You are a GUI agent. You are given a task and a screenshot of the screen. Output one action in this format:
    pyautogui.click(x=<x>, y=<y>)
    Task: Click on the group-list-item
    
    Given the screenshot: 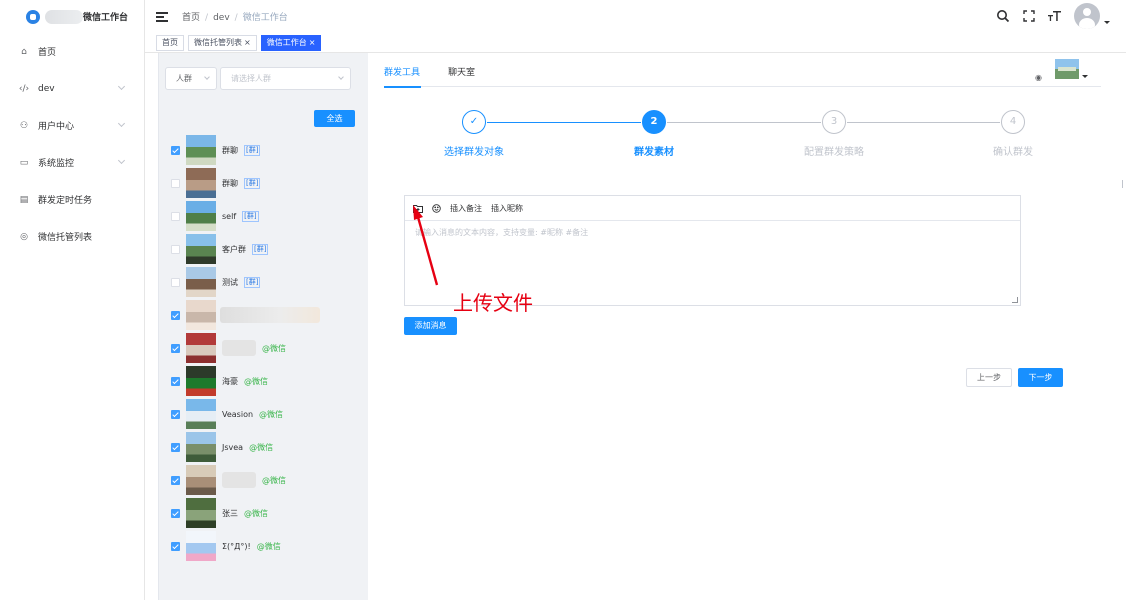 What is the action you would take?
    pyautogui.click(x=245, y=315)
    